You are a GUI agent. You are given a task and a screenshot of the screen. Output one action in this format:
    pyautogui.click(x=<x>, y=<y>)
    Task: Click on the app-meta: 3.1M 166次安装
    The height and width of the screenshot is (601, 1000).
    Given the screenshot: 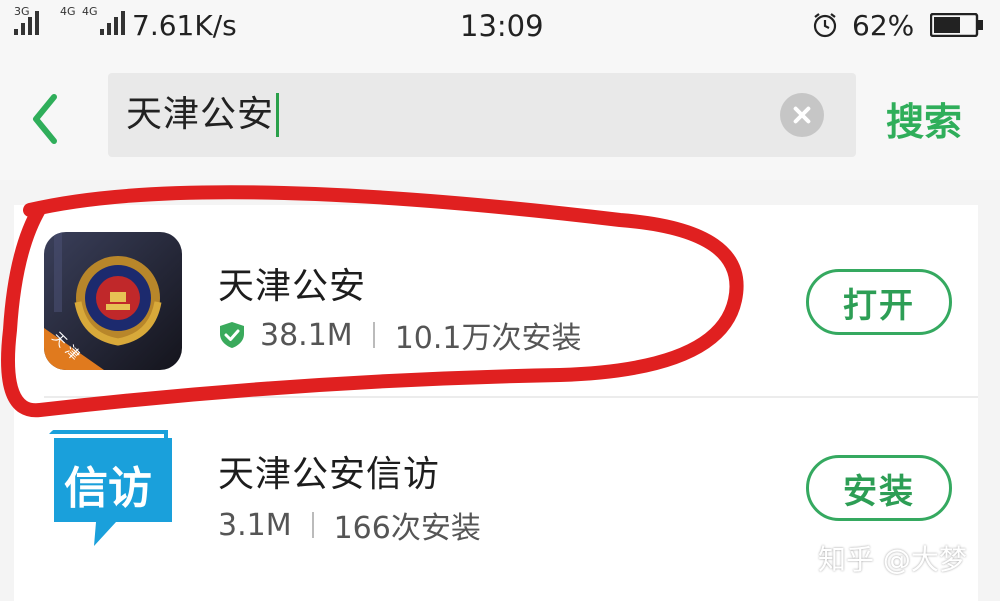 What is the action you would take?
    pyautogui.click(x=349, y=525)
    